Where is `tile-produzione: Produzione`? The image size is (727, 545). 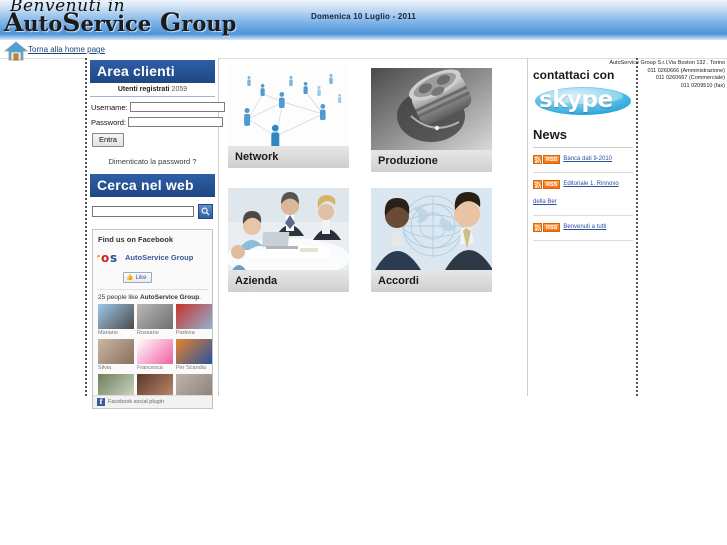
tile-produzione: Produzione is located at coordinates (431, 120).